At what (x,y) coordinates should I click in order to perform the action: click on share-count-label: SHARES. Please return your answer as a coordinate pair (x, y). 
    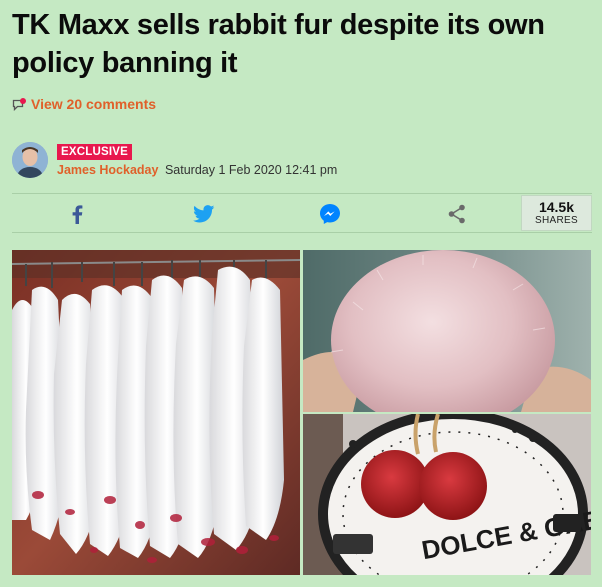
    Looking at the image, I should click on (556, 220).